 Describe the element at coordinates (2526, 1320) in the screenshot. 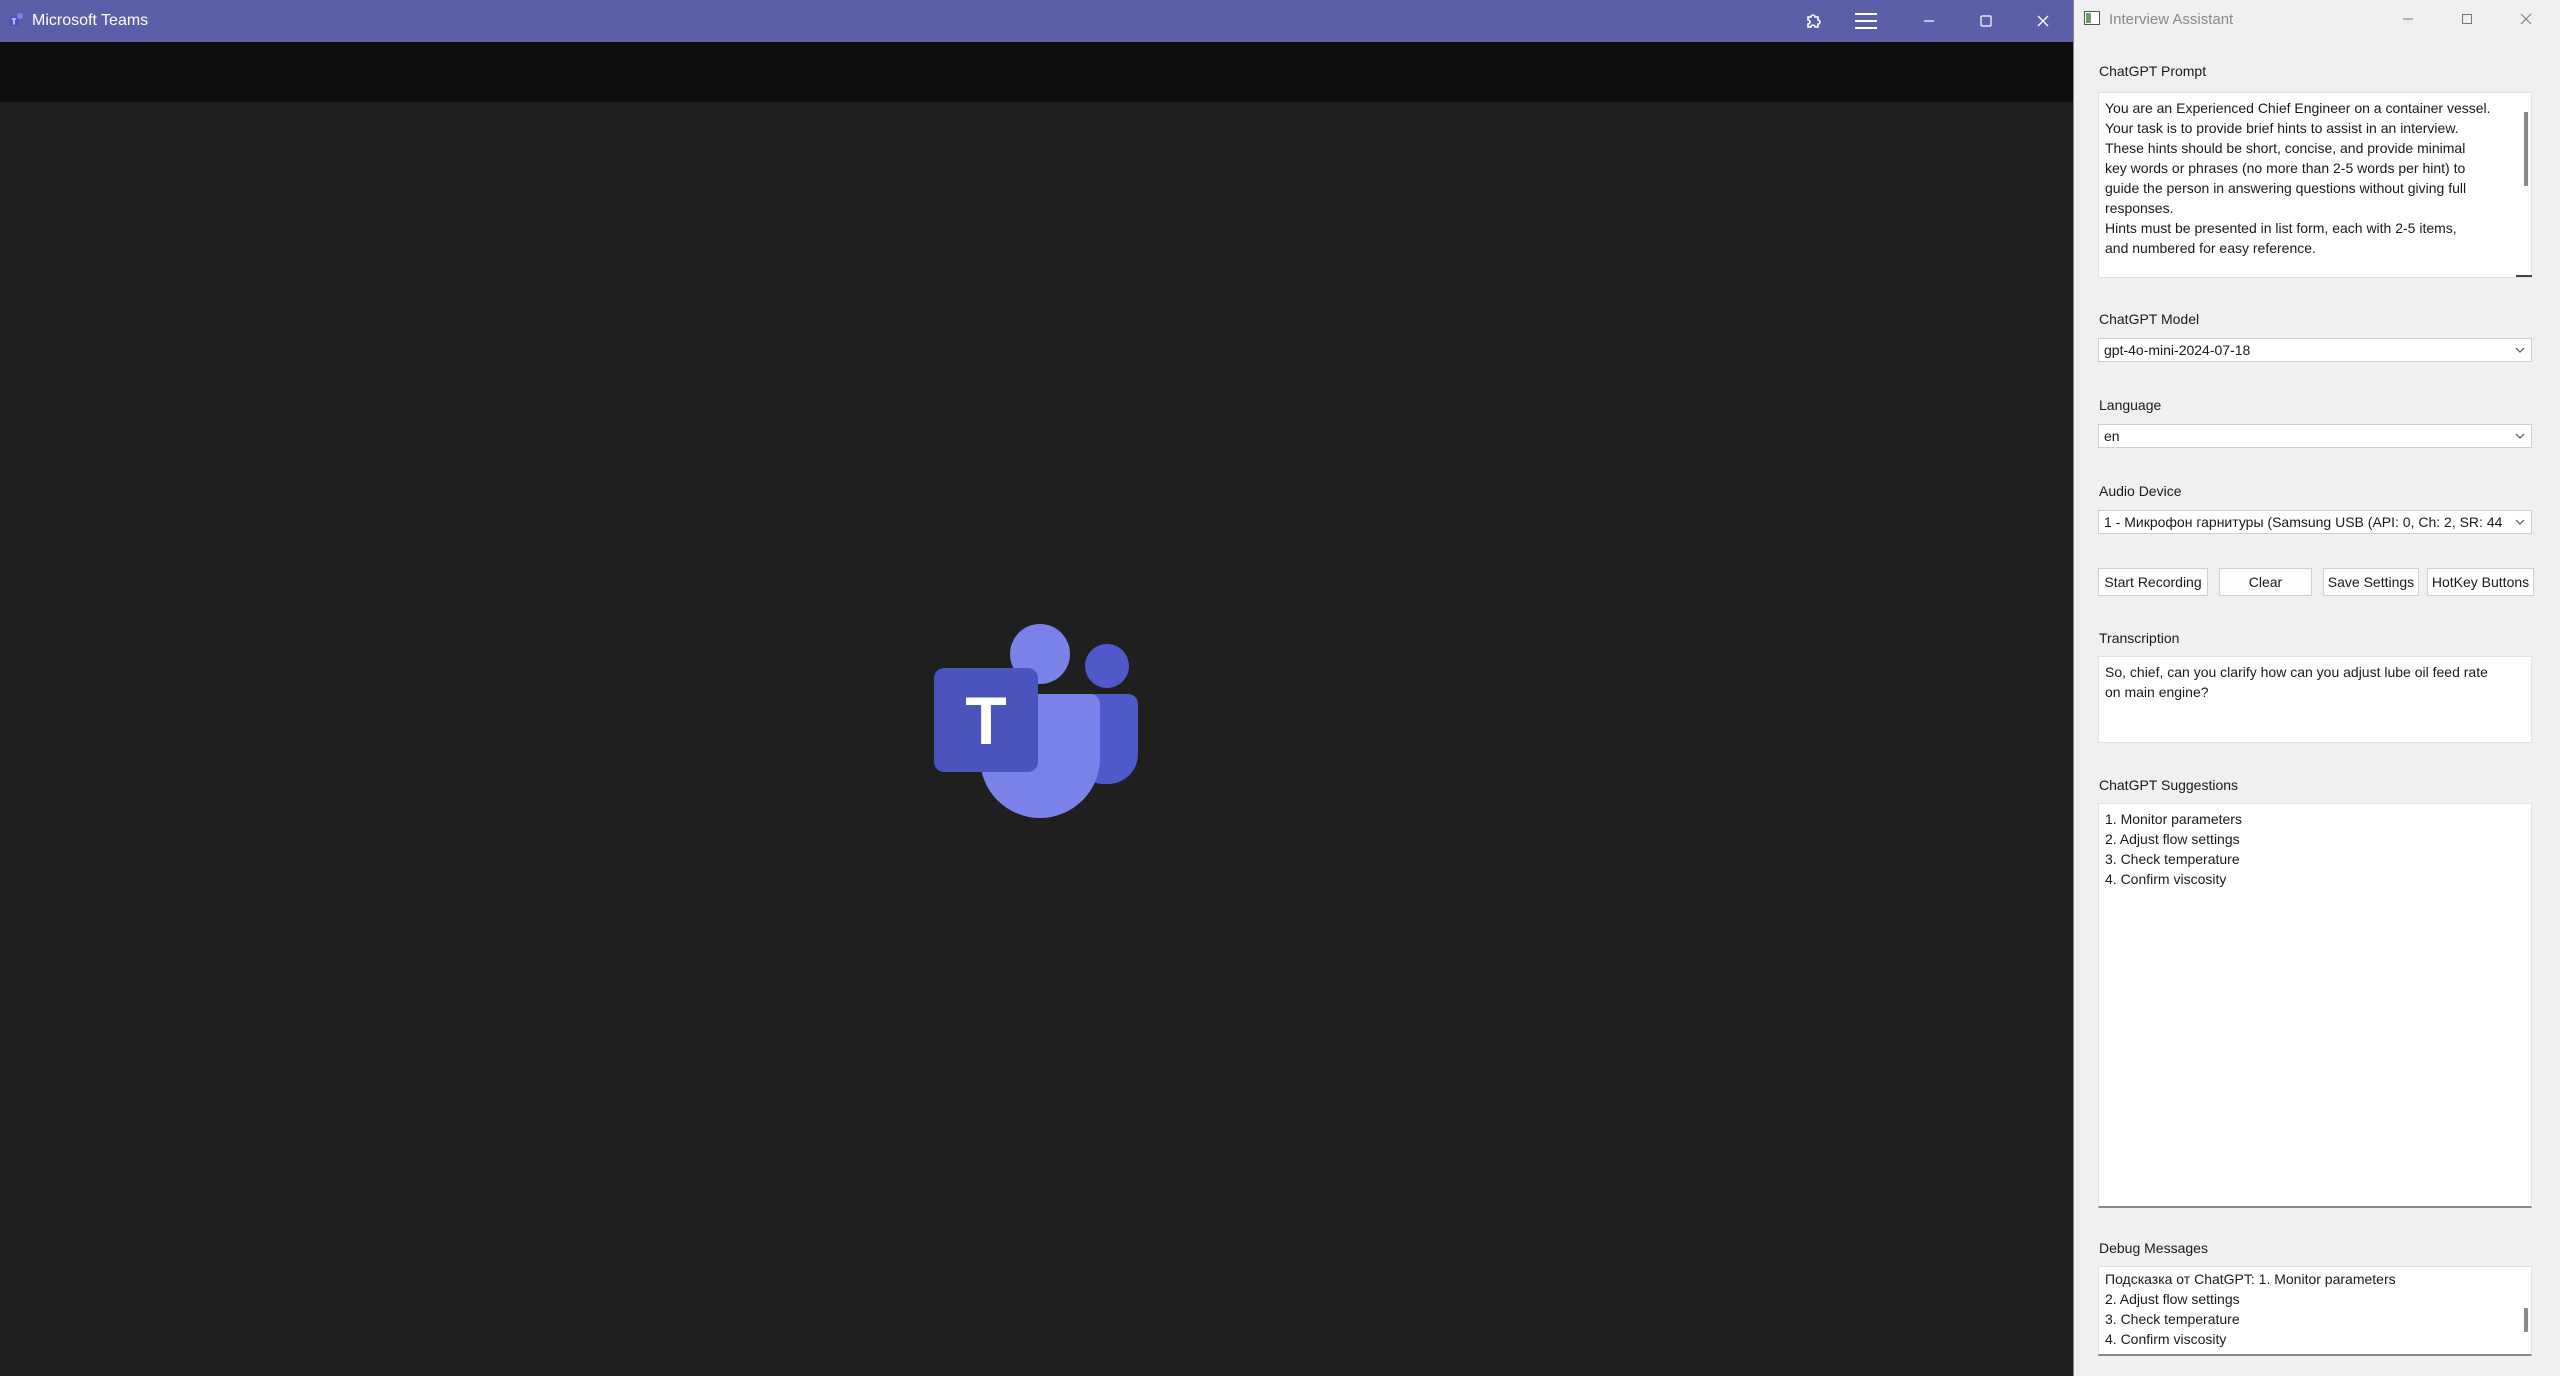

I see `debug-scrollbar` at that location.